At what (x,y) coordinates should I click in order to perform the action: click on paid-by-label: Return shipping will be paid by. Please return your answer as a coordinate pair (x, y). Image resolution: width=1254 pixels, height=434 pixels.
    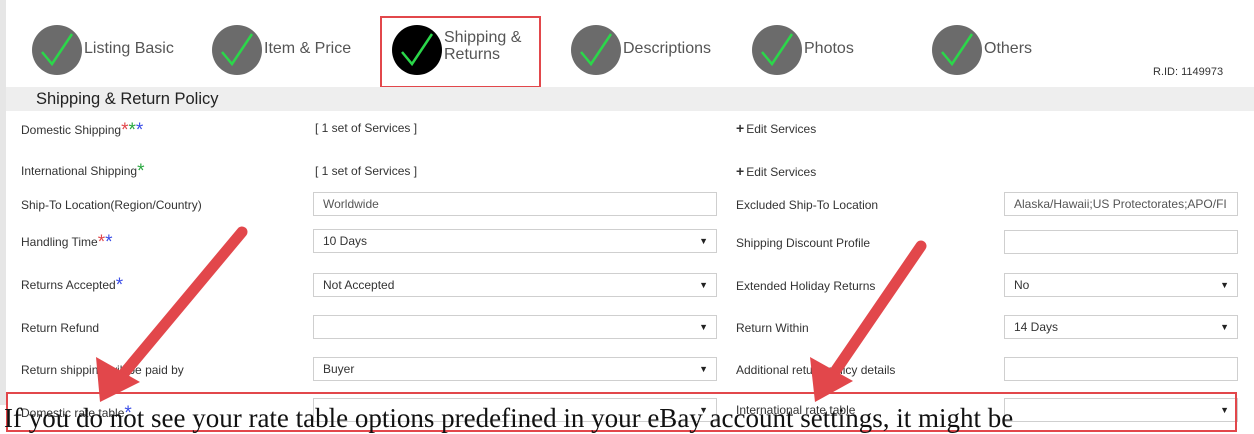
    Looking at the image, I should click on (102, 370).